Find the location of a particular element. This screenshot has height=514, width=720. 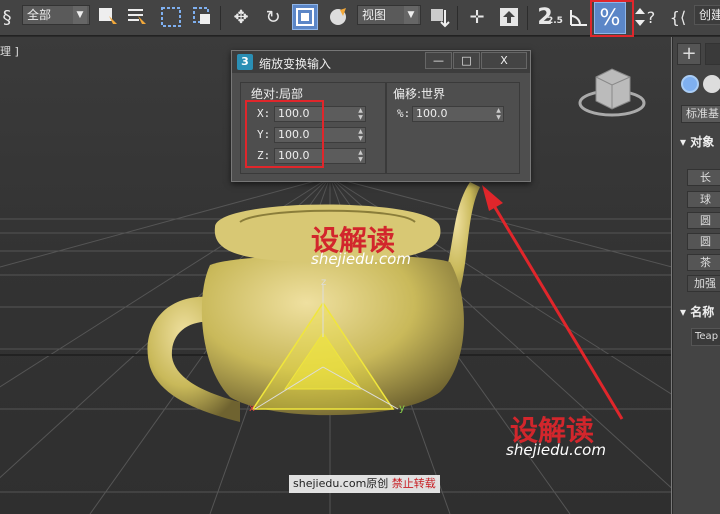

rectangular-selection-icon is located at coordinates (171, 17).